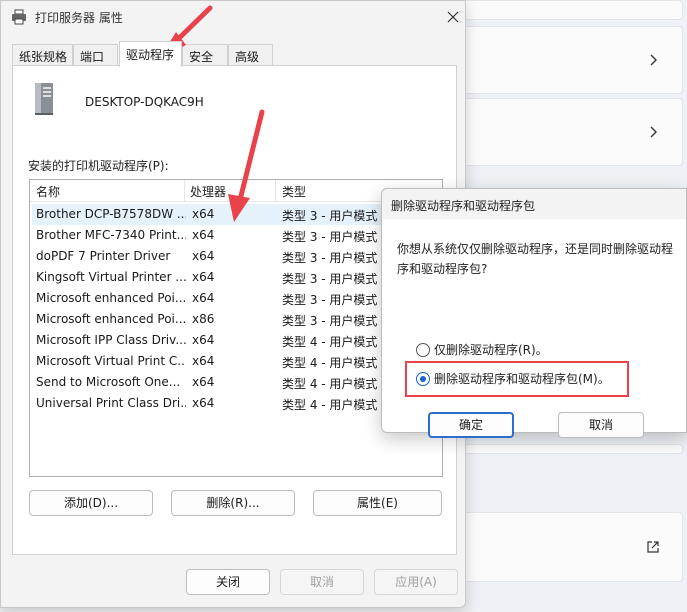 The image size is (687, 612). Describe the element at coordinates (250, 55) in the screenshot. I see `tab-advanced: 高级` at that location.